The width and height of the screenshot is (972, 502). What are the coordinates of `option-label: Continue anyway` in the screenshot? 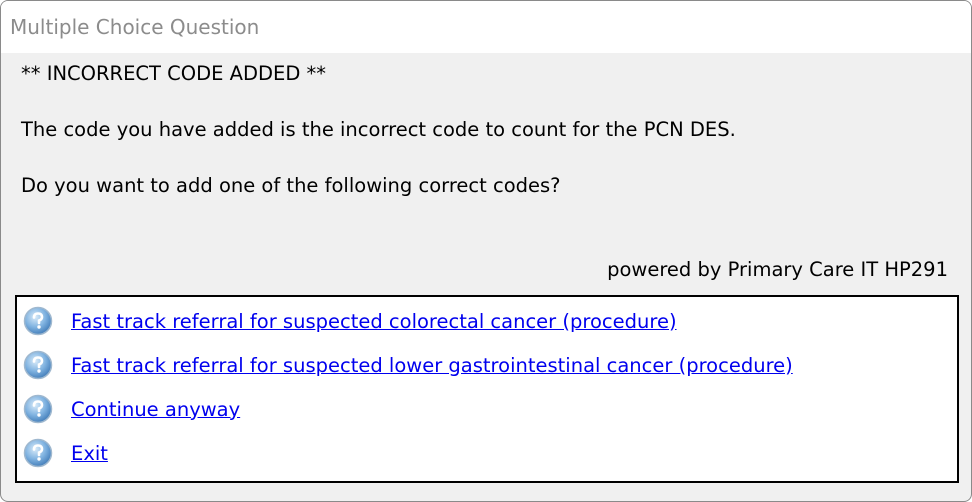 It's located at (155, 409).